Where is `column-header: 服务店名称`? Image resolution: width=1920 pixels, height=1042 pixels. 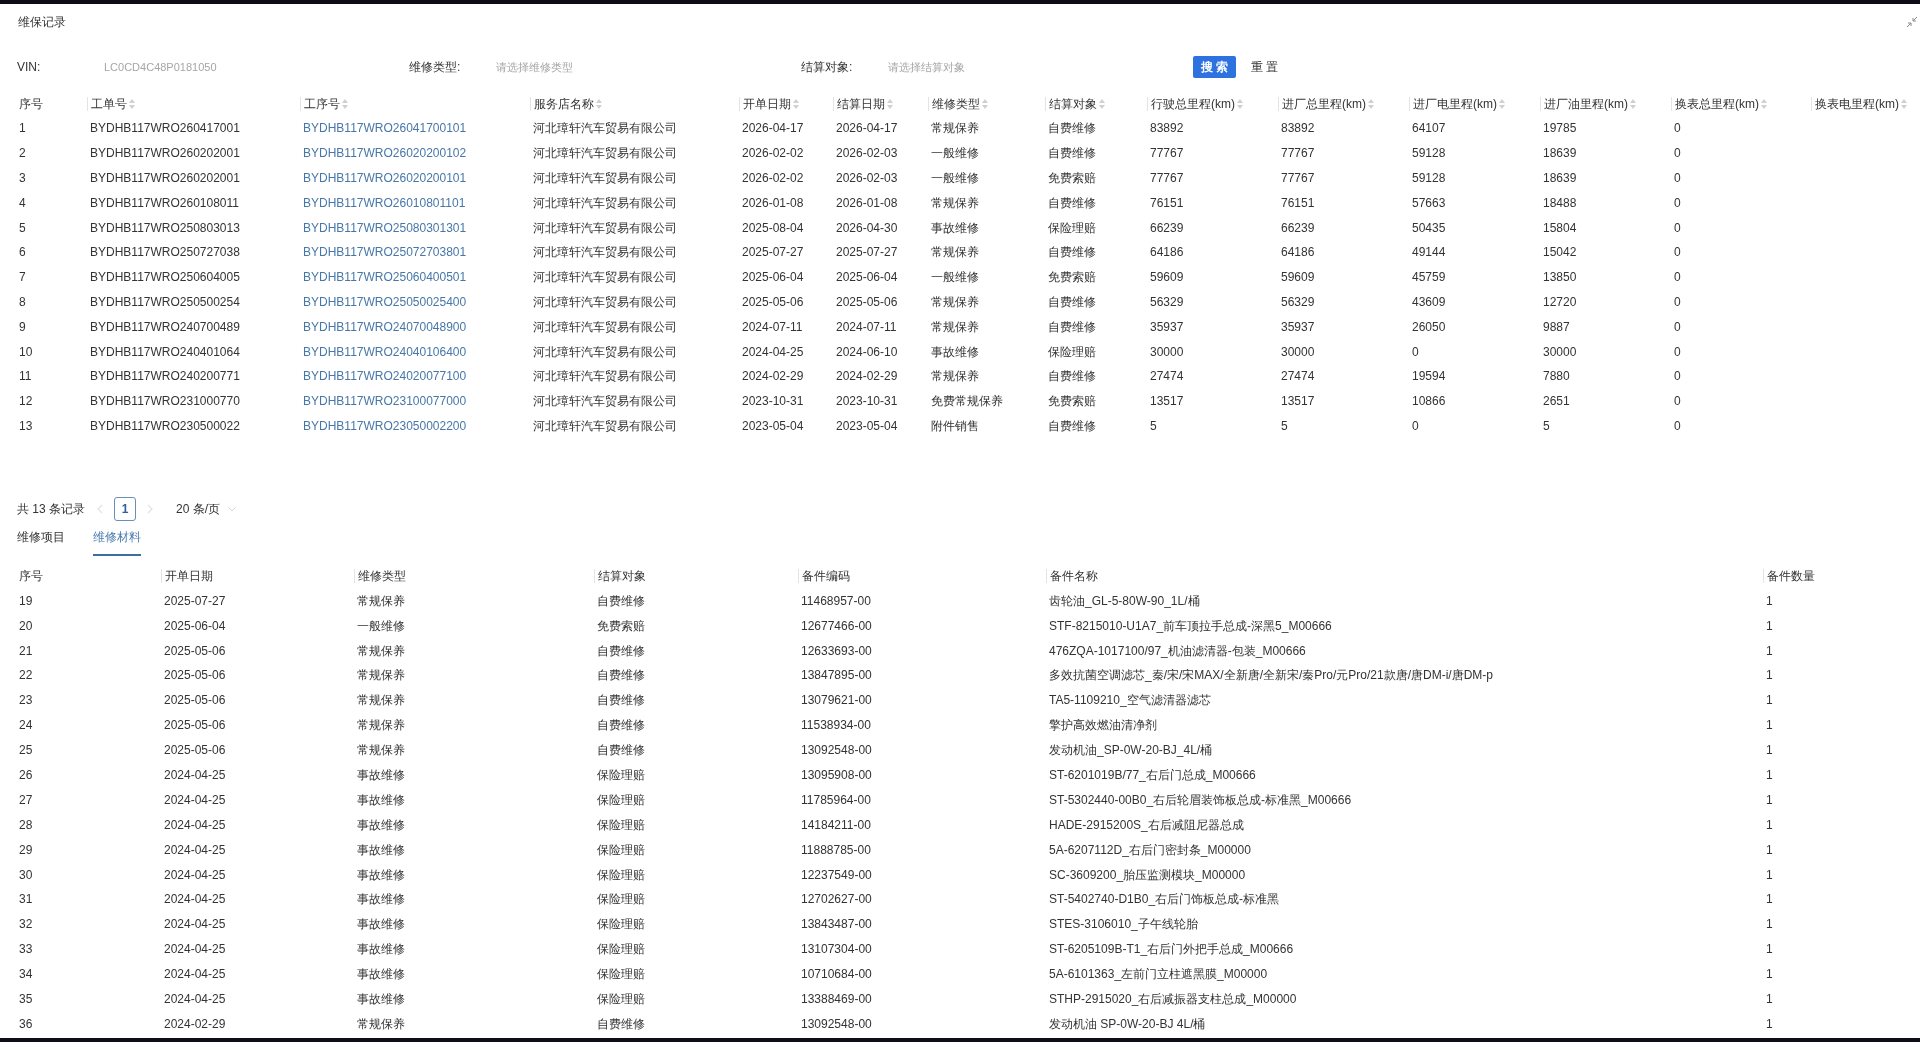
column-header: 服务店名称 is located at coordinates (564, 103).